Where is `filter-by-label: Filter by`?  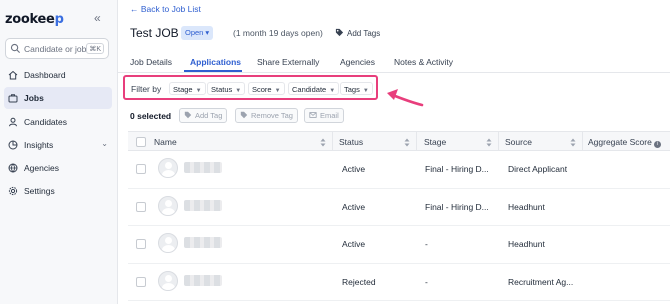 filter-by-label: Filter by is located at coordinates (146, 89).